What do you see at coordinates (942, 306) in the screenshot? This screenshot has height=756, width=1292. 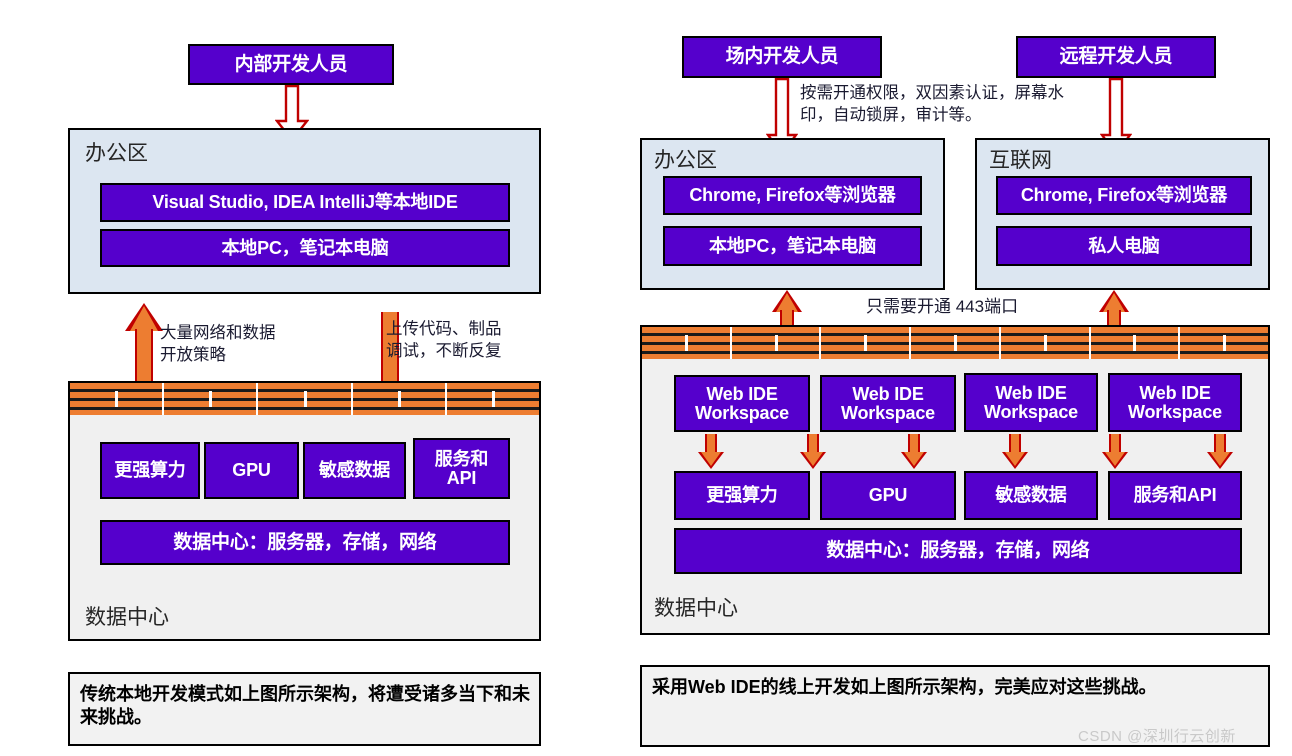 I see `right-note-port-443: 只需要开通 443端口` at bounding box center [942, 306].